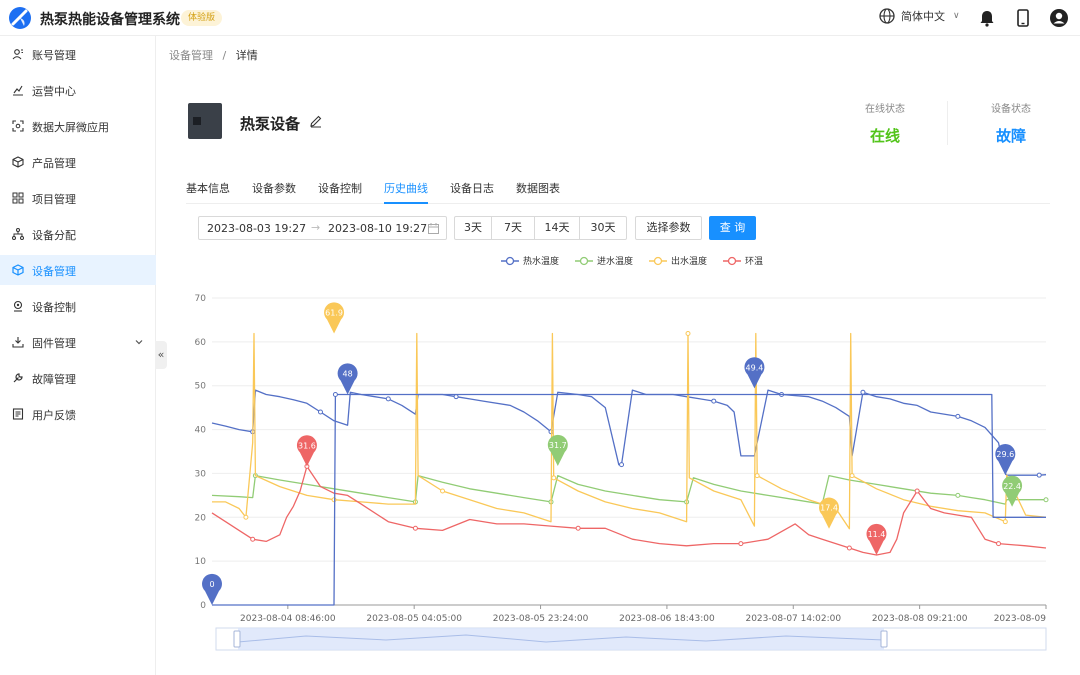 Image resolution: width=1080 pixels, height=675 pixels. I want to click on tab-basic-info: 基本信息, so click(208, 192).